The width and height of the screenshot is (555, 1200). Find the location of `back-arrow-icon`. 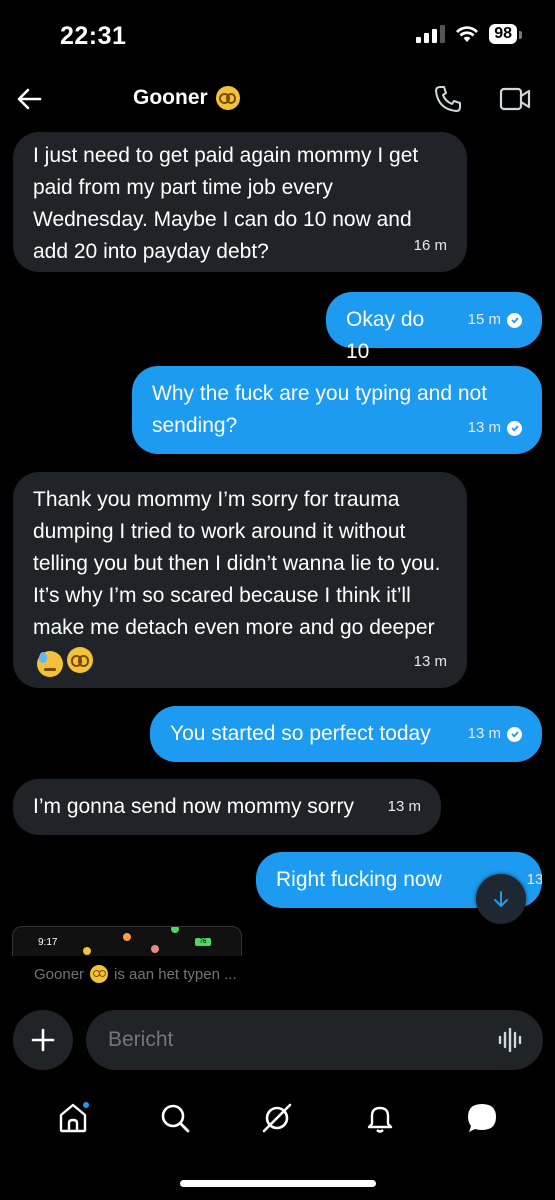

back-arrow-icon is located at coordinates (29, 99).